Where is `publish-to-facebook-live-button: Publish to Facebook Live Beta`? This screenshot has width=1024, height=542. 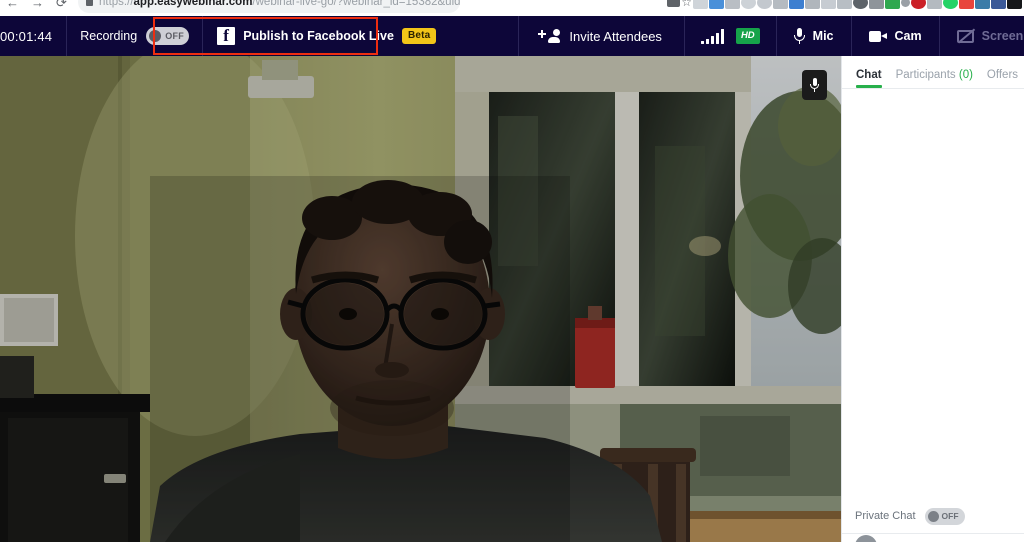
publish-to-facebook-live-button: Publish to Facebook Live Beta is located at coordinates (325, 36).